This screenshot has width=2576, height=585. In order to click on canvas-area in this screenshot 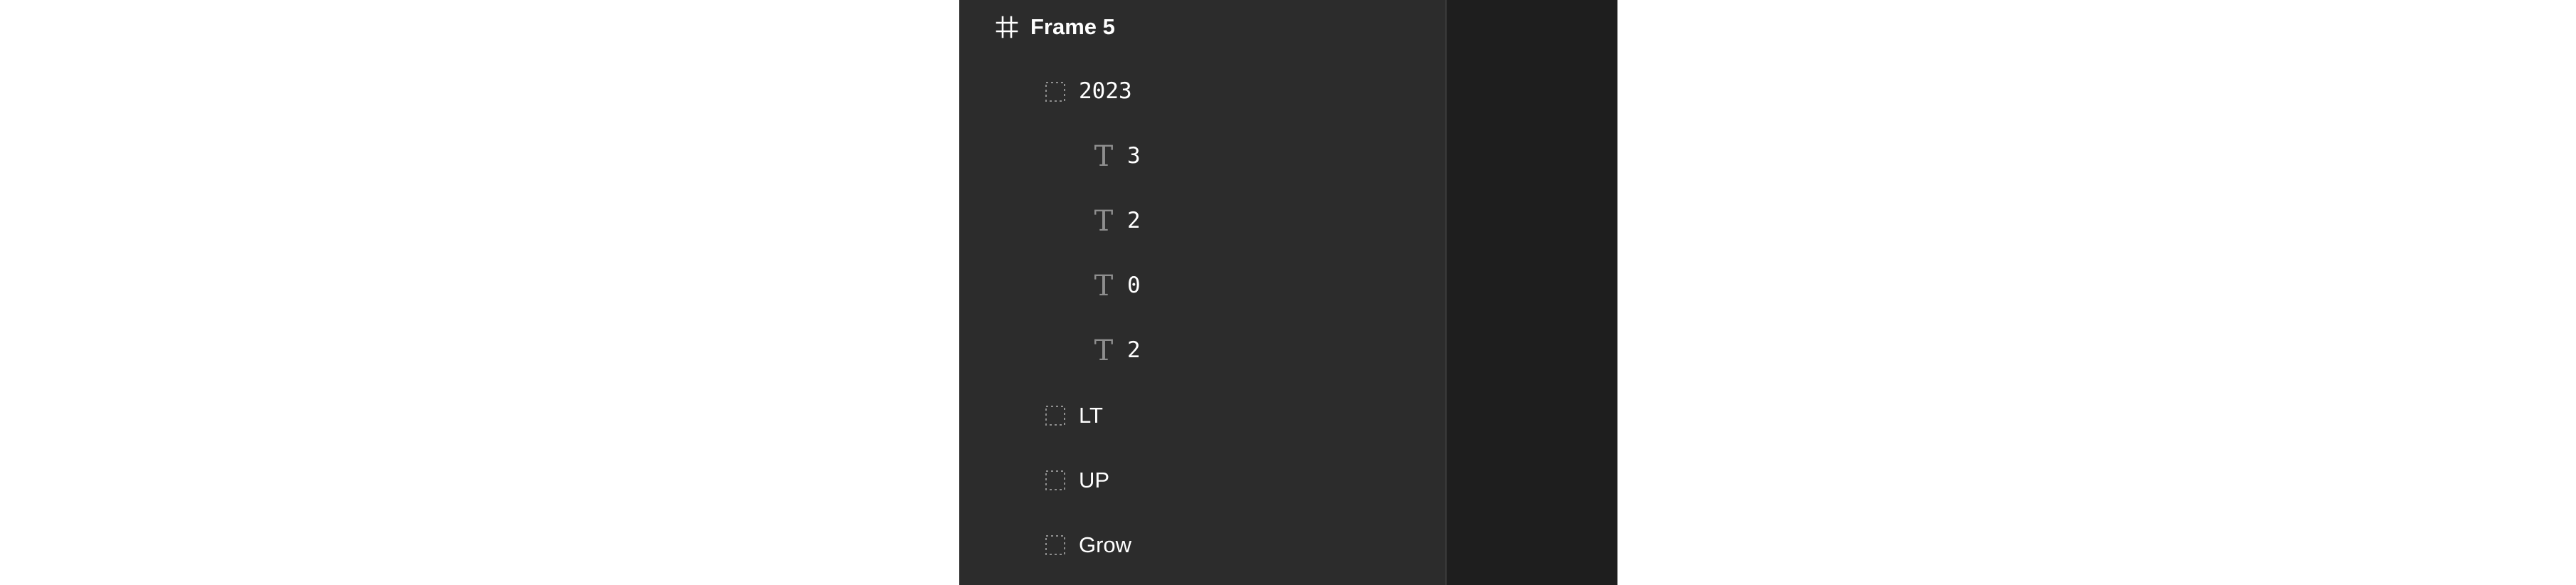, I will do `click(1532, 292)`.